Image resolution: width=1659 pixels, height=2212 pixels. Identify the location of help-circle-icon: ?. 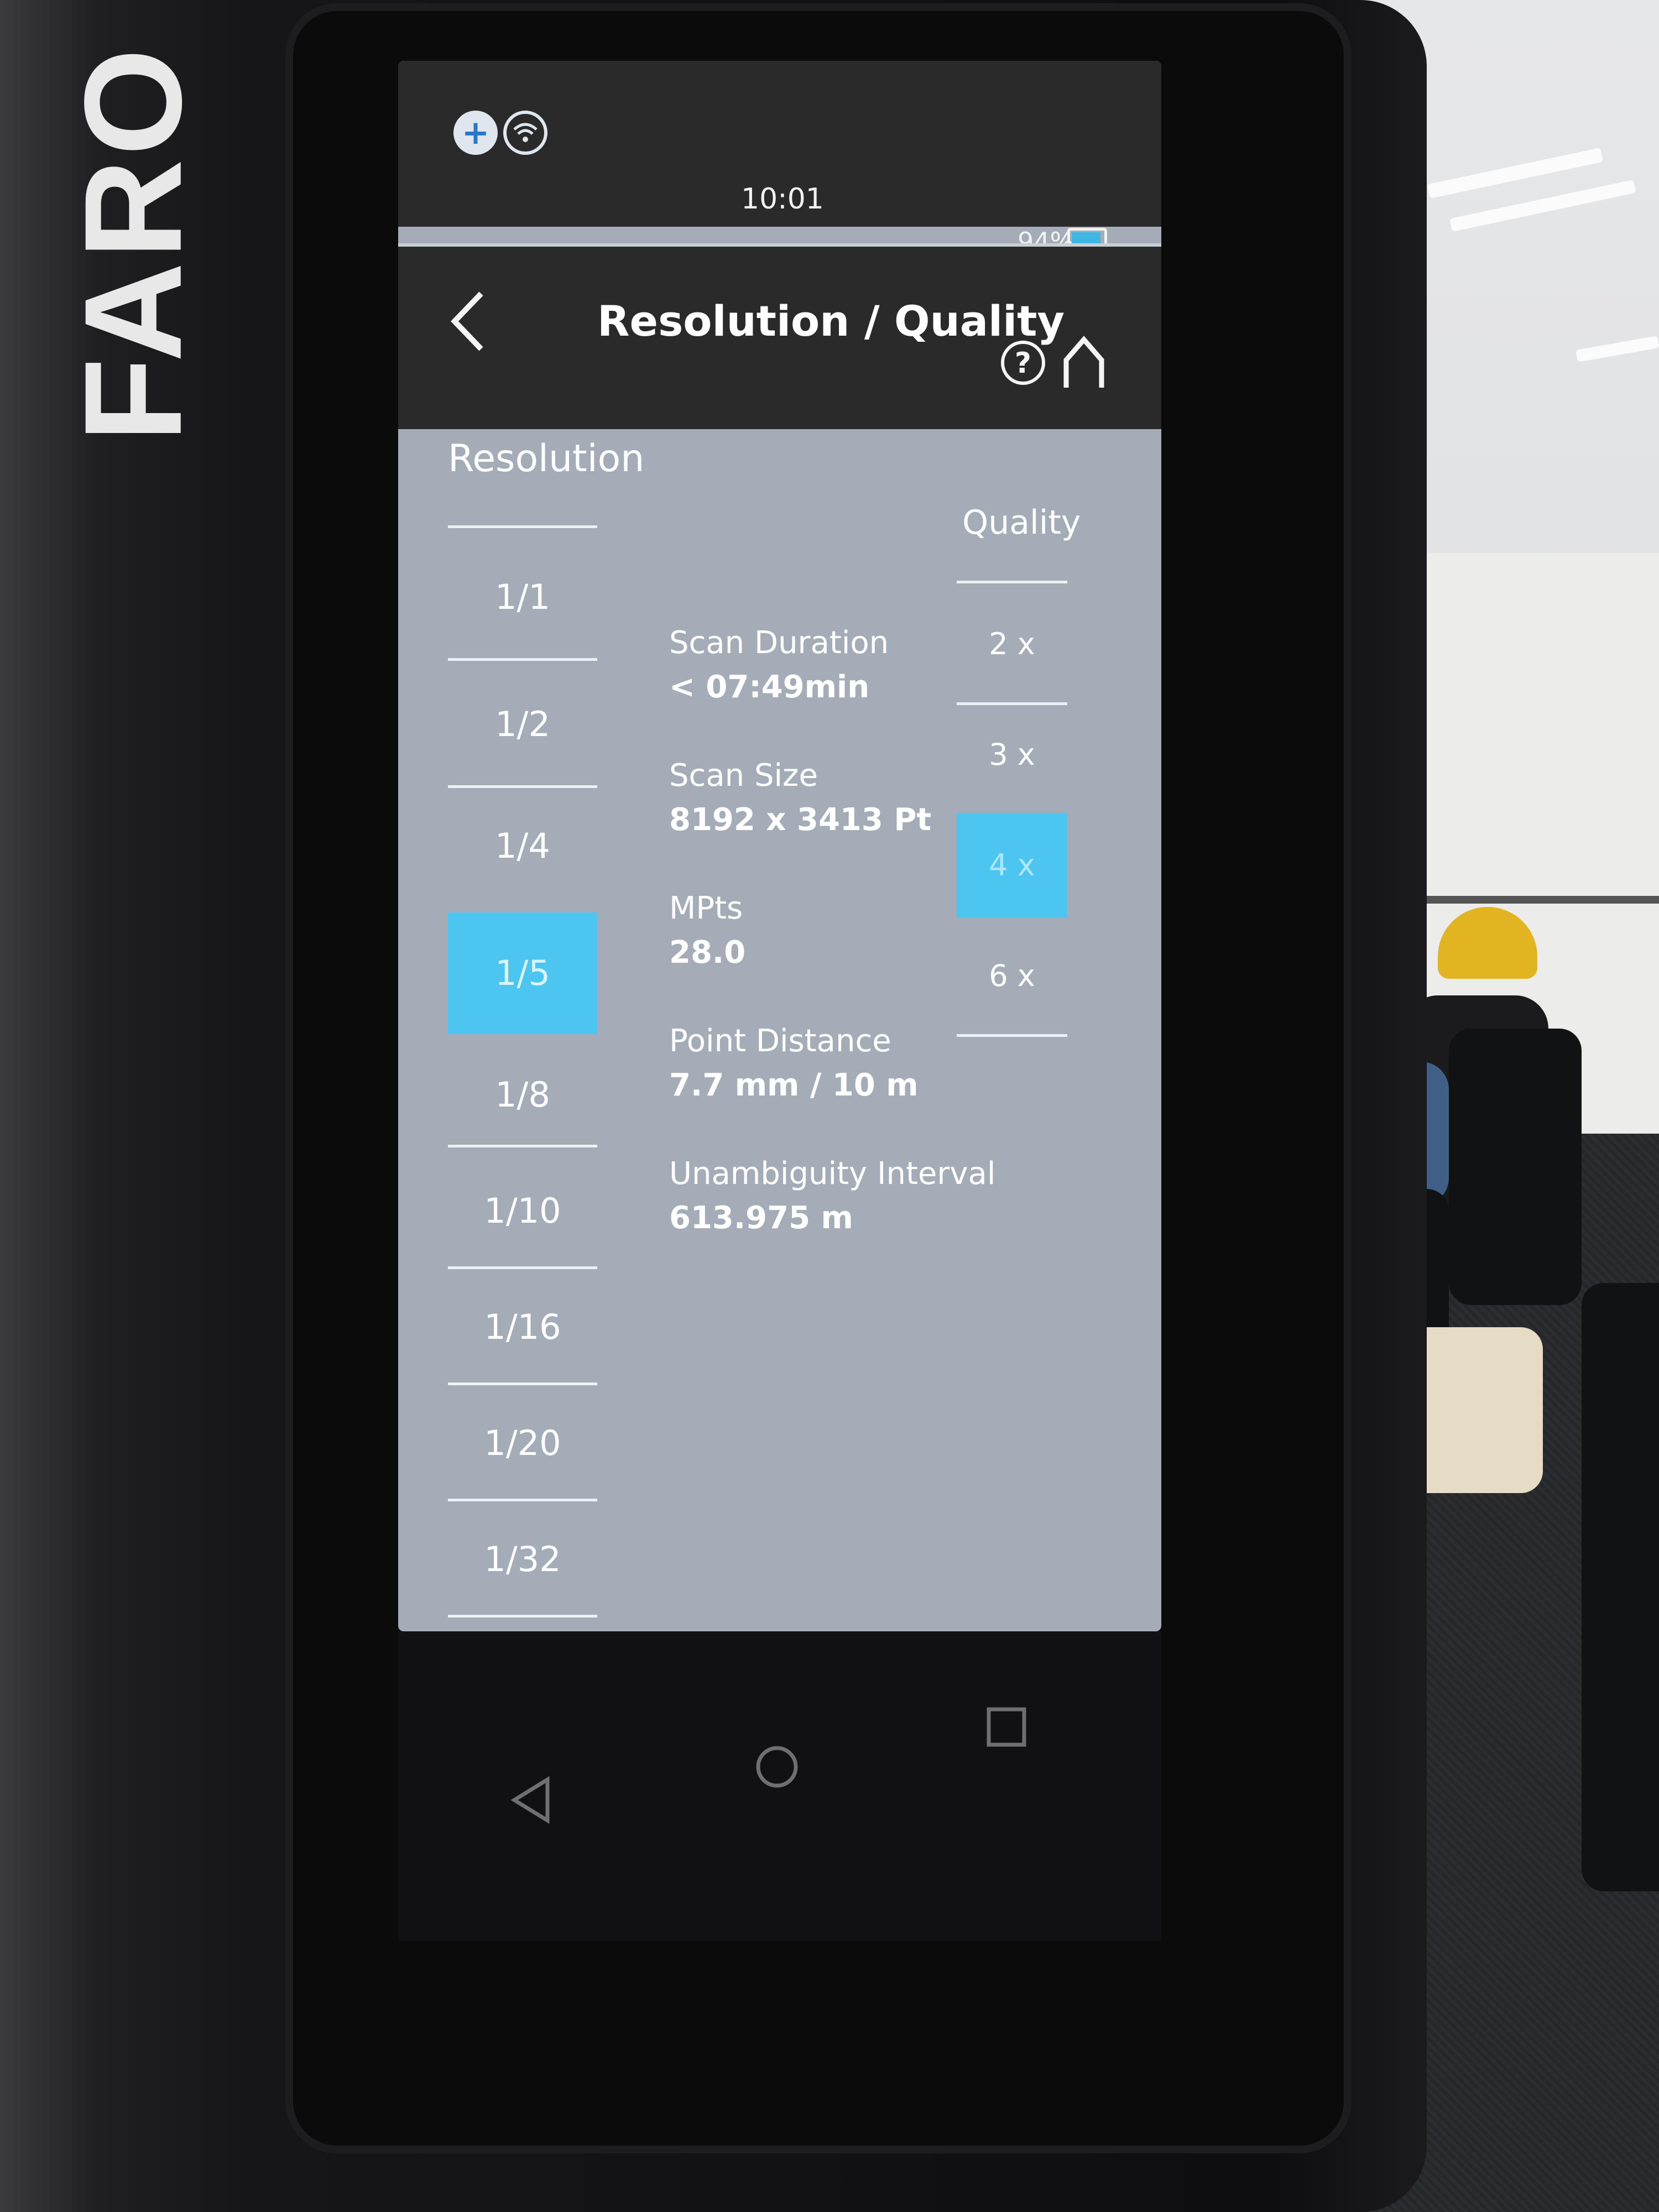
(1023, 363).